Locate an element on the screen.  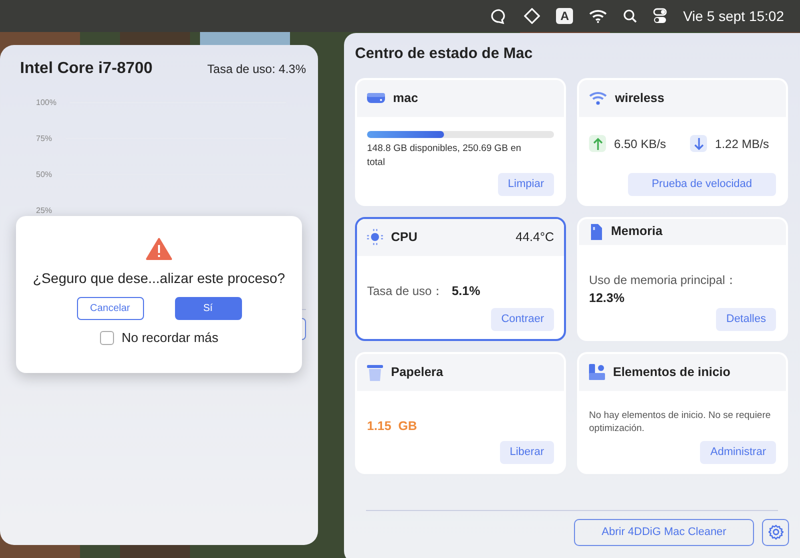
axis-tick-label: 50% is located at coordinates (44, 175).